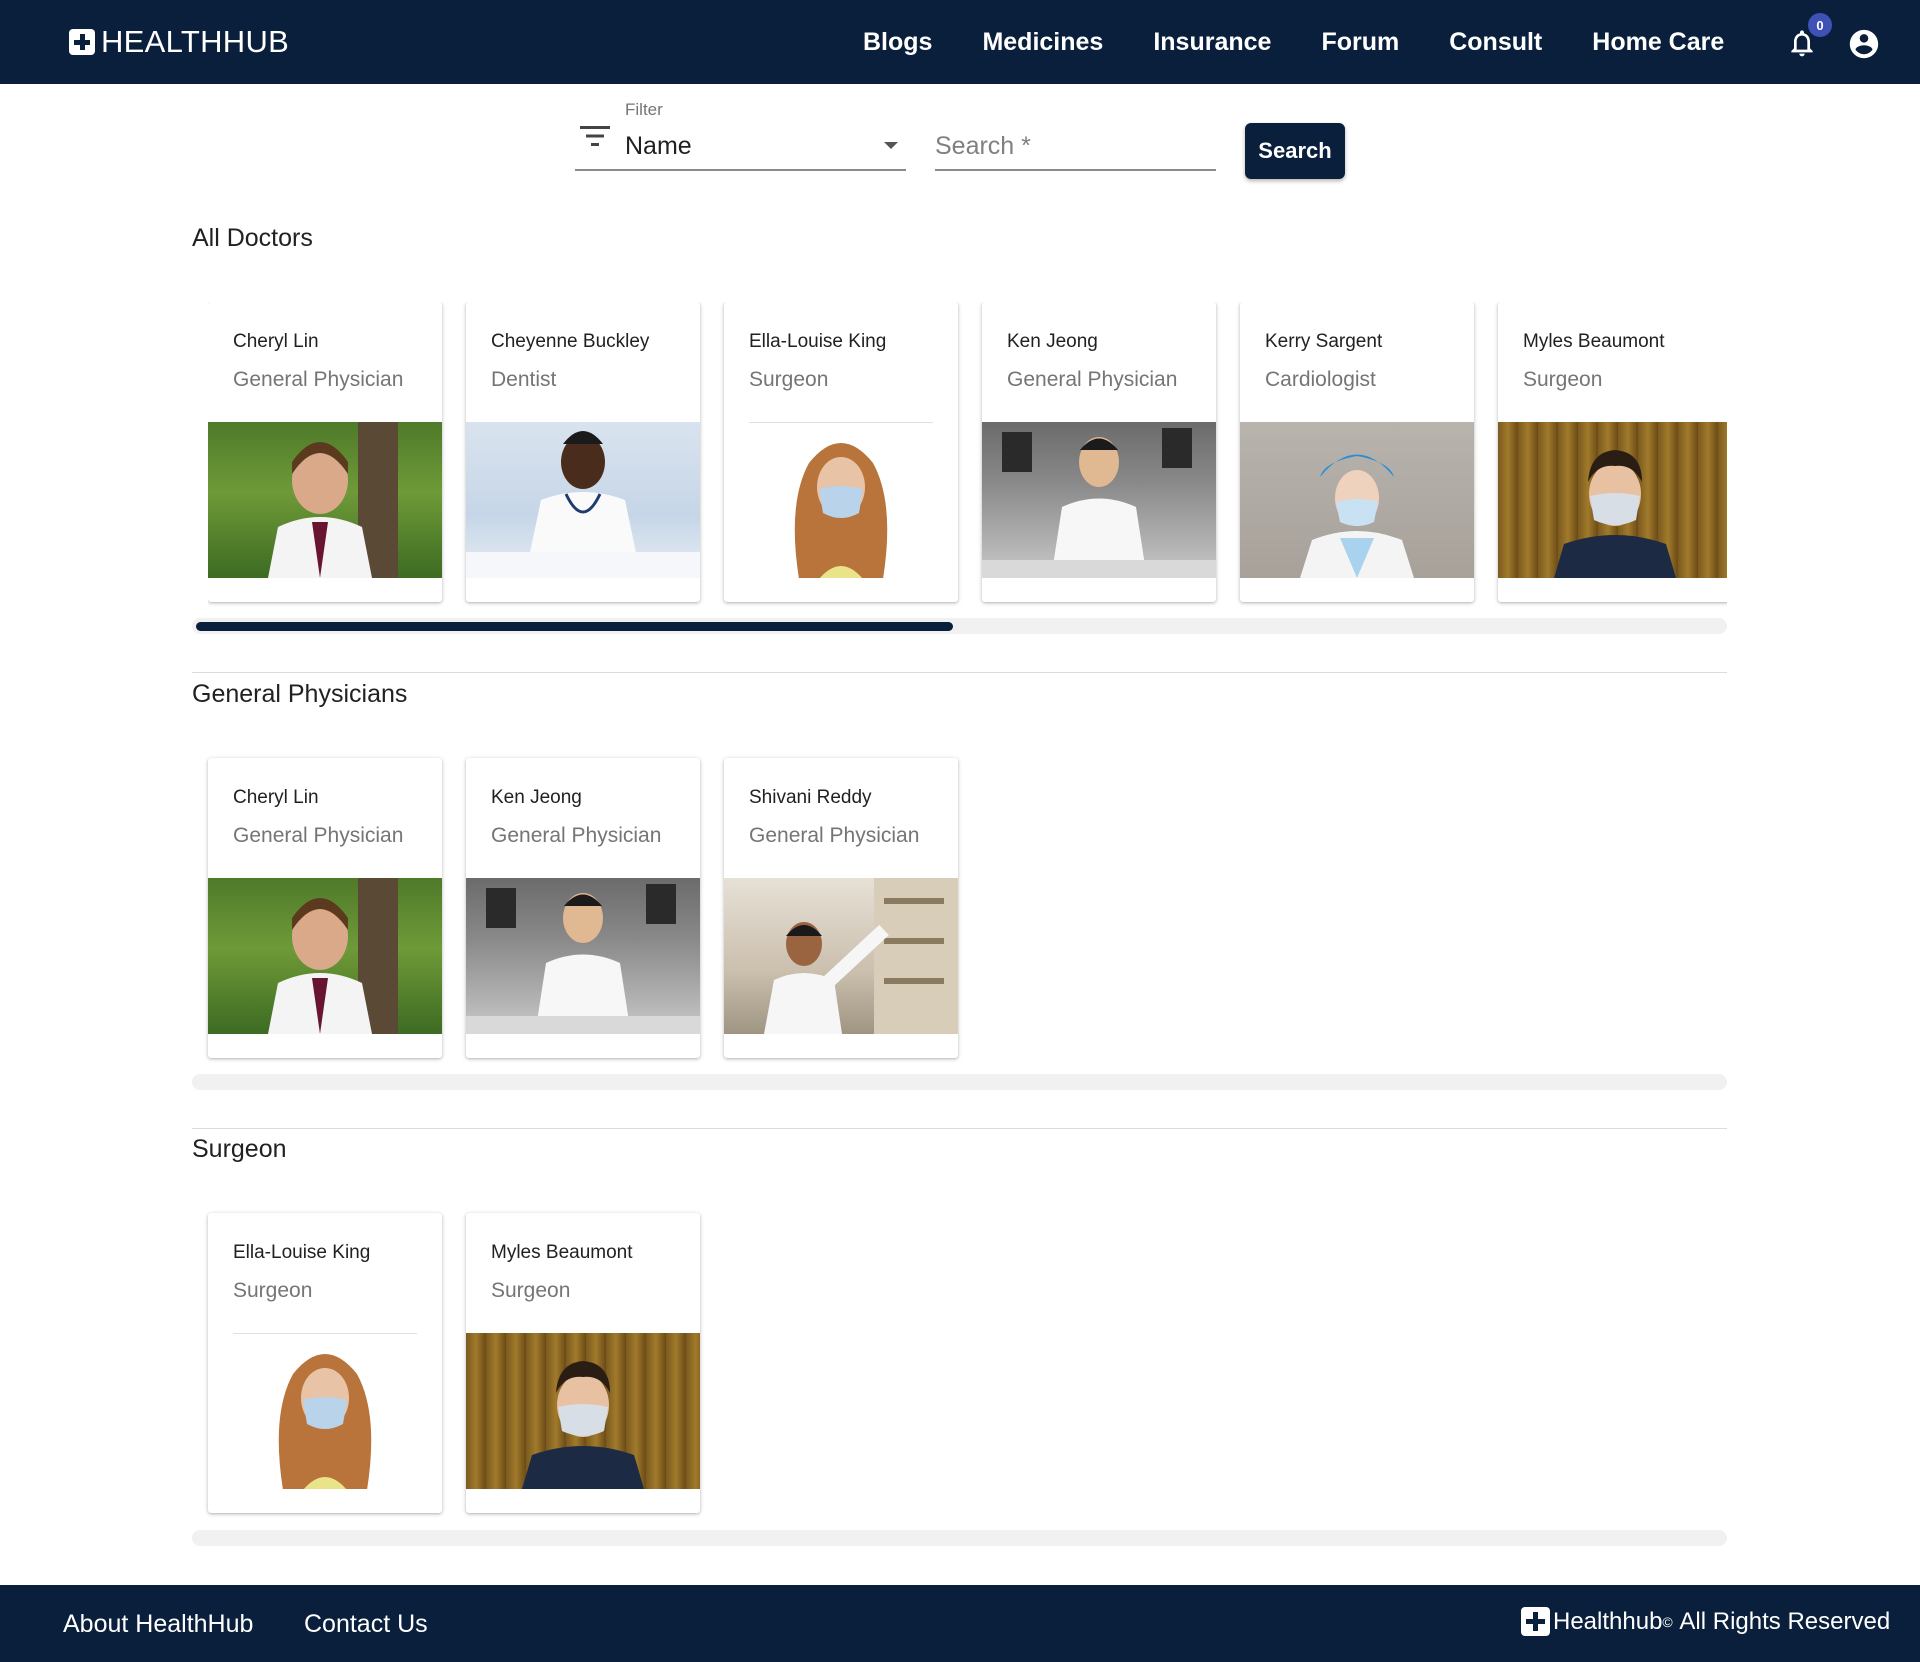 The width and height of the screenshot is (1920, 1662). I want to click on footer-brand: Healthhub, so click(1608, 1621).